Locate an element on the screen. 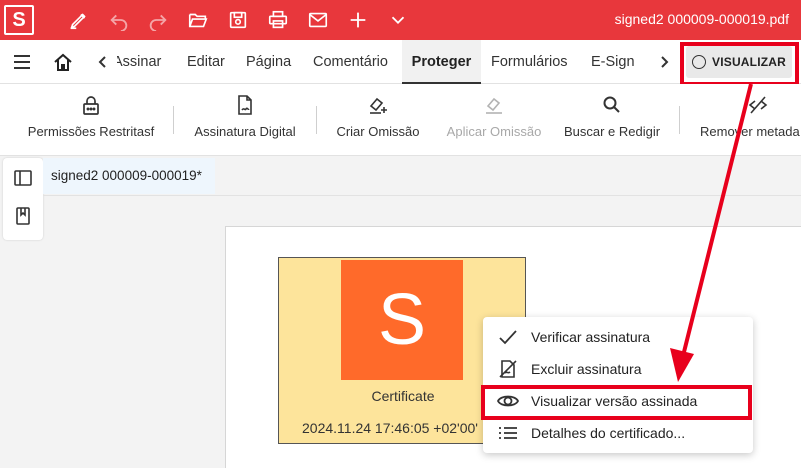  app-logo: S is located at coordinates (19, 20).